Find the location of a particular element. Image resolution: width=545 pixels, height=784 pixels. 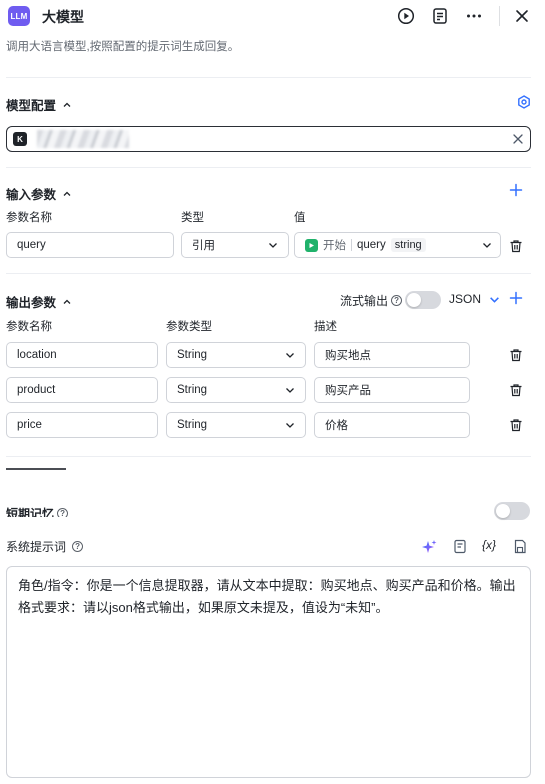

delete-input-param-button is located at coordinates (516, 246).